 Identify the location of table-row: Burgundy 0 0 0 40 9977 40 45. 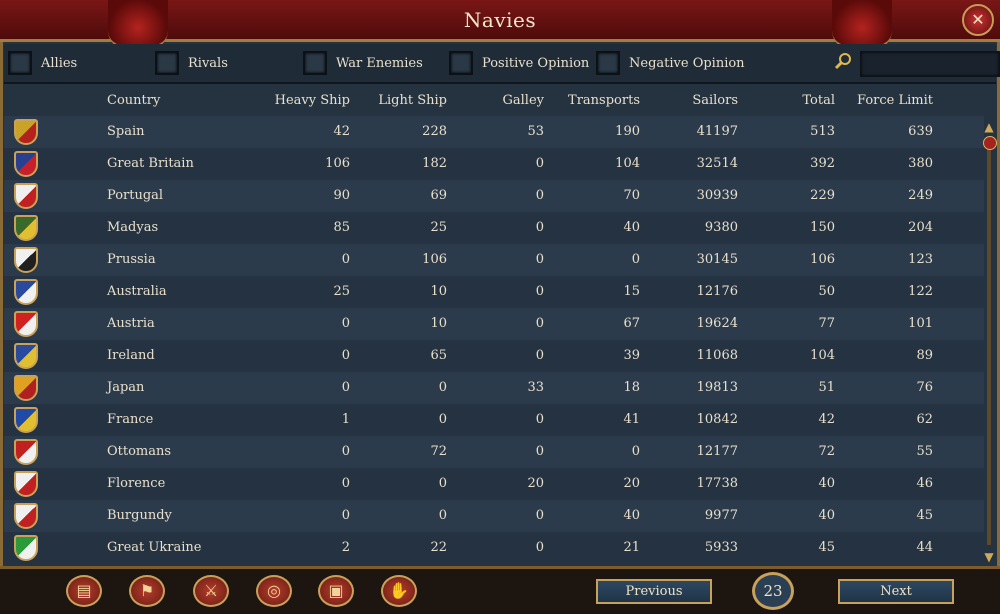
(494, 516).